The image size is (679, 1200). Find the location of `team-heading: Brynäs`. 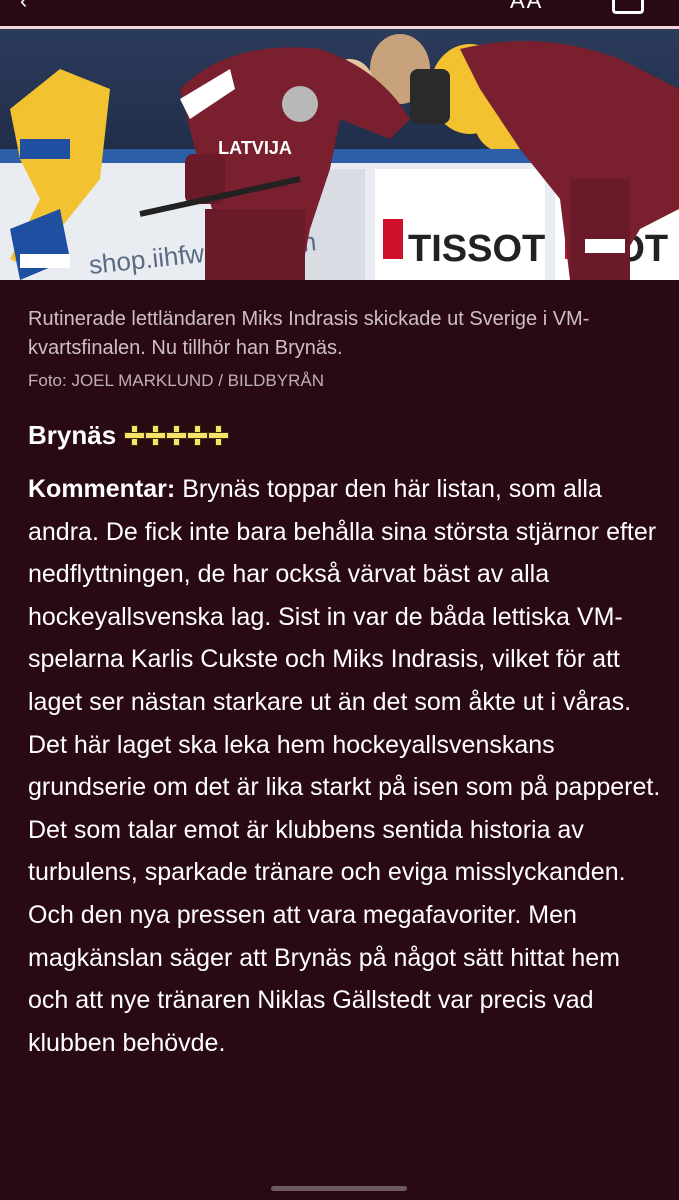

team-heading: Brynäs is located at coordinates (129, 435).